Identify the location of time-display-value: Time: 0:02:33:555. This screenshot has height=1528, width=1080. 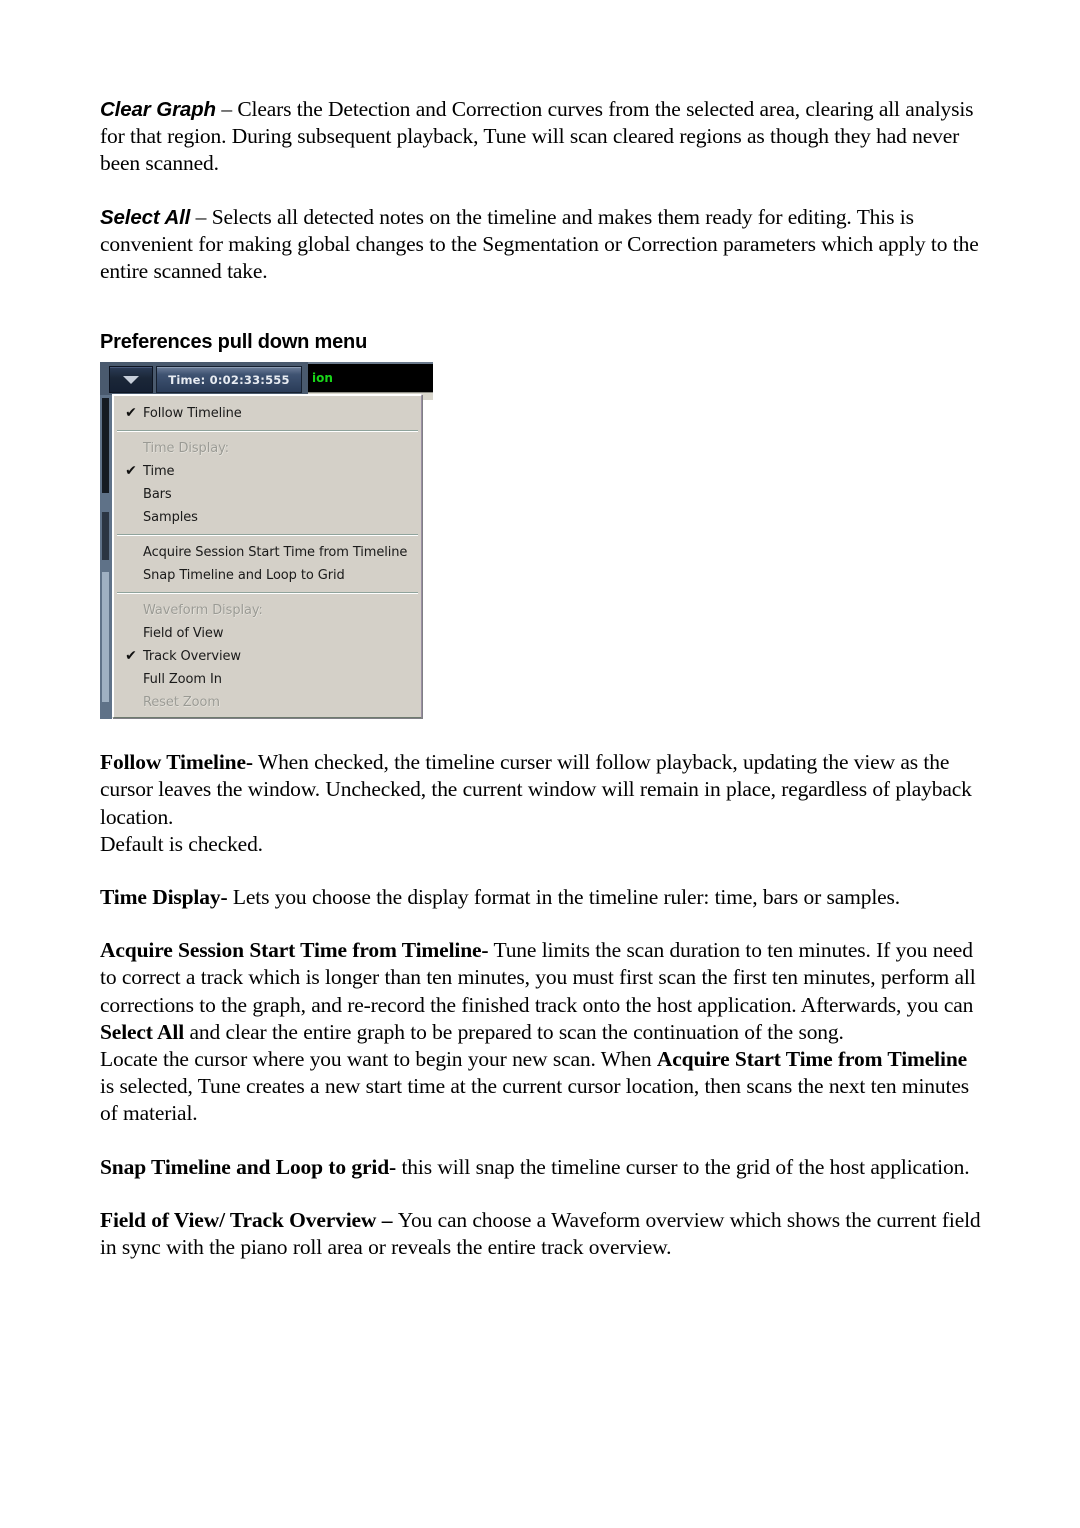
(229, 379).